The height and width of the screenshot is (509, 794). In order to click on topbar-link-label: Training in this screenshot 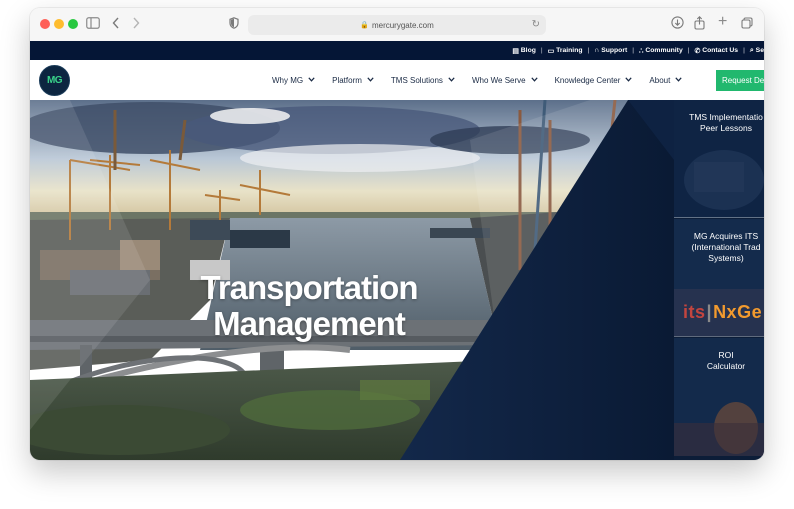, I will do `click(569, 50)`.